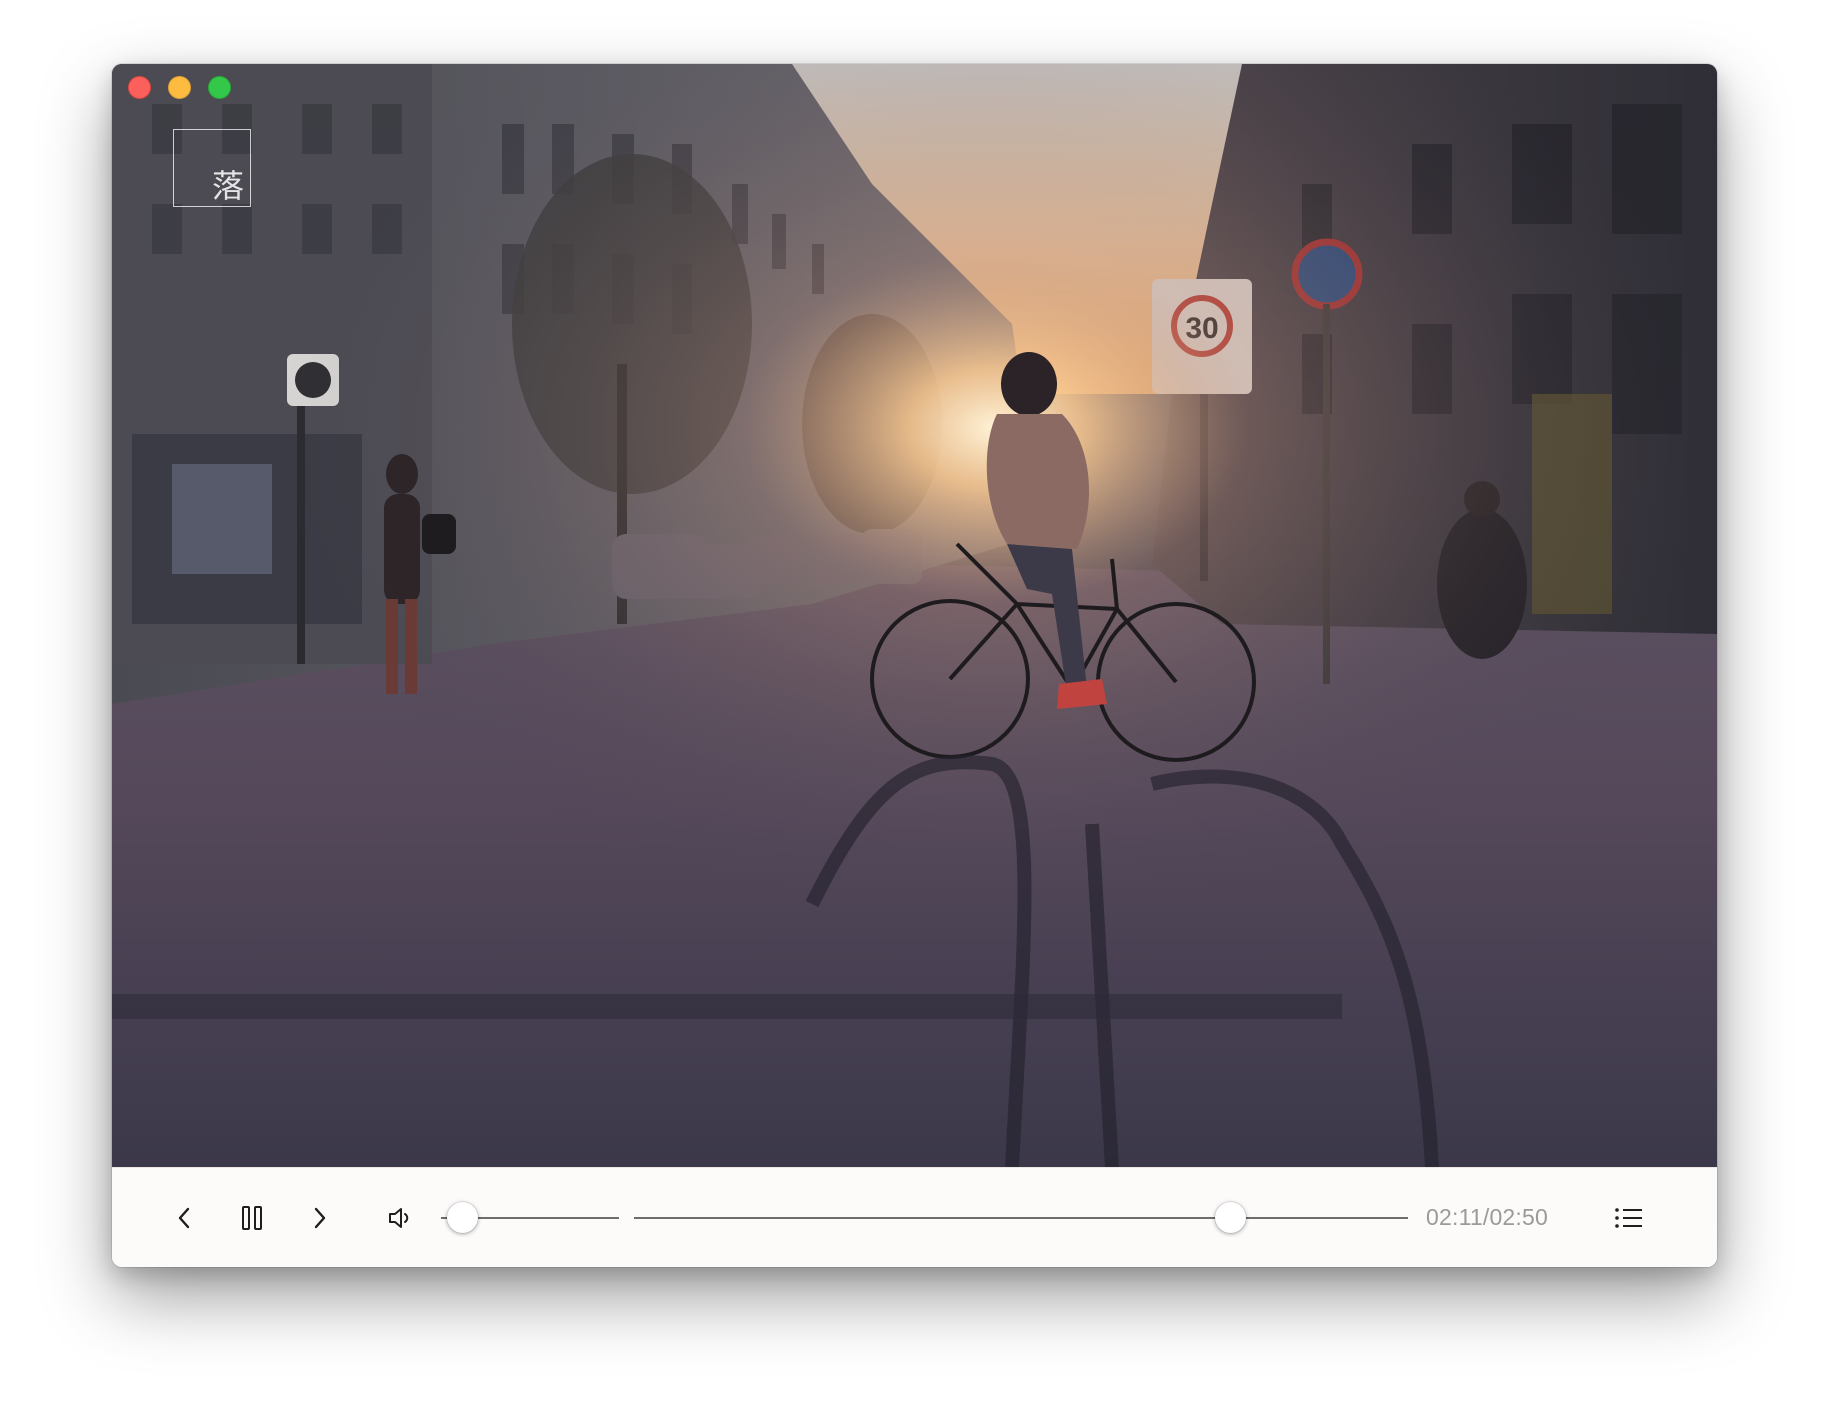  I want to click on app-logo: 落, so click(212, 168).